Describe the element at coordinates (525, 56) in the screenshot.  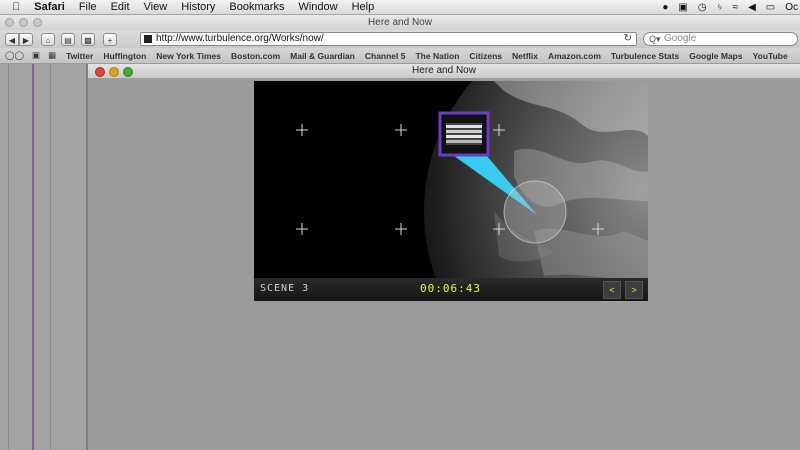
I see `bookmark-netflix: Netflix` at that location.